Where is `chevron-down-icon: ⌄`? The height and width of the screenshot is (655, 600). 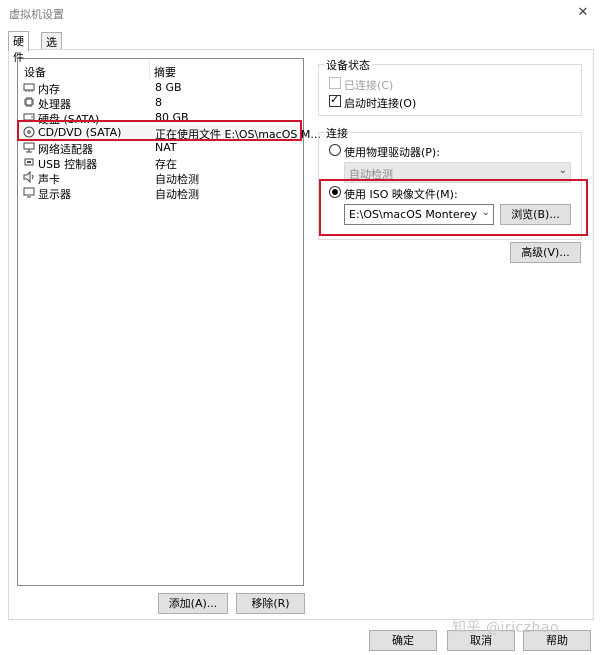 chevron-down-icon: ⌄ is located at coordinates (562, 170).